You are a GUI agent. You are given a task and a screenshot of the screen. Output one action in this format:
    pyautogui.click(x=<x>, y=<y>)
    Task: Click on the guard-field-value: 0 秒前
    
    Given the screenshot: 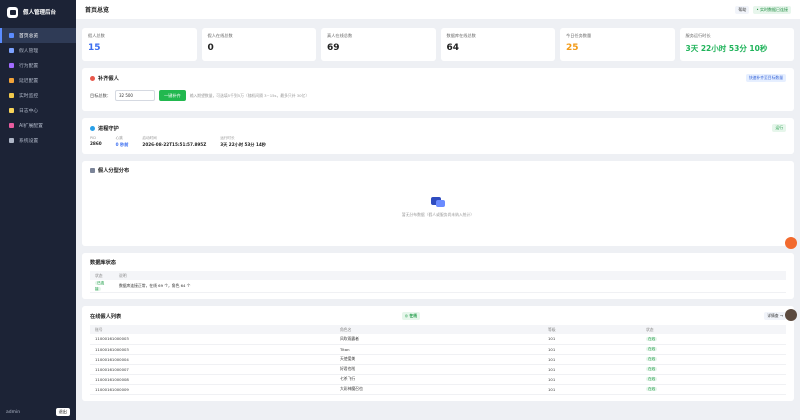 What is the action you would take?
    pyautogui.click(x=122, y=144)
    